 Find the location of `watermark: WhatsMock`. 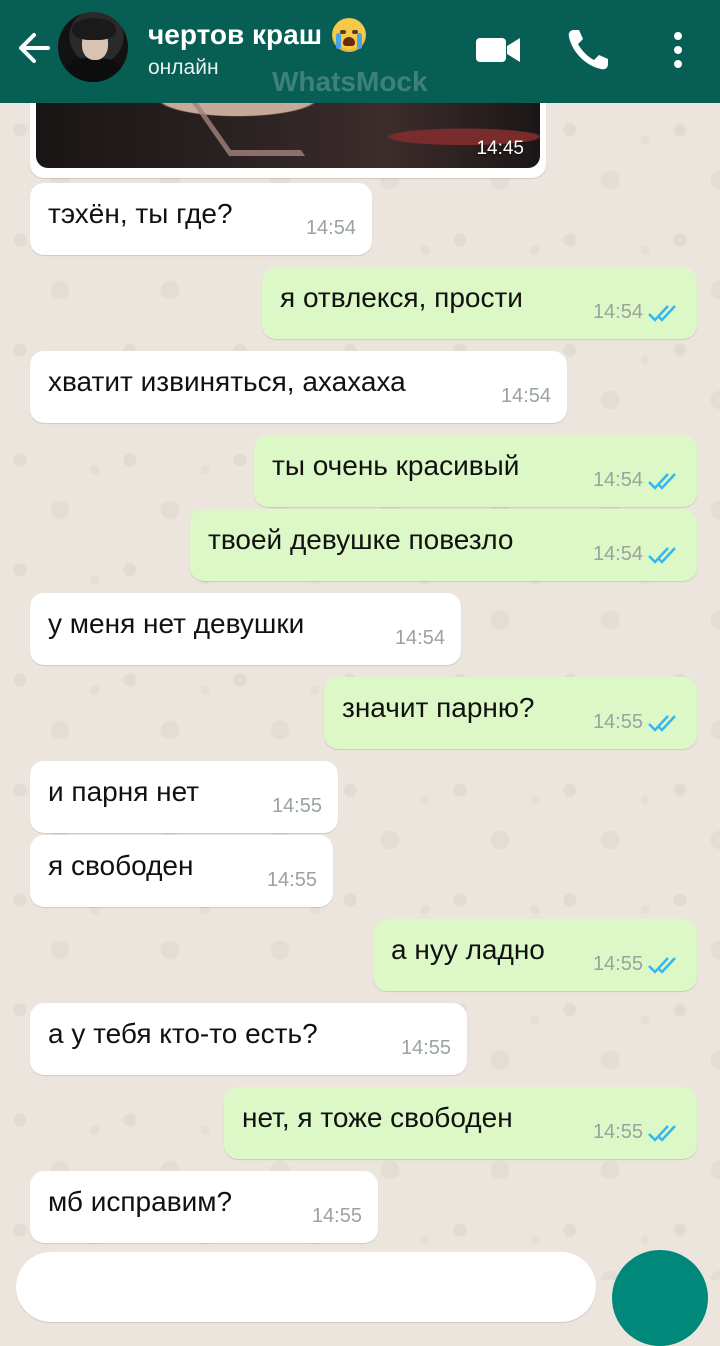

watermark: WhatsMock is located at coordinates (350, 81).